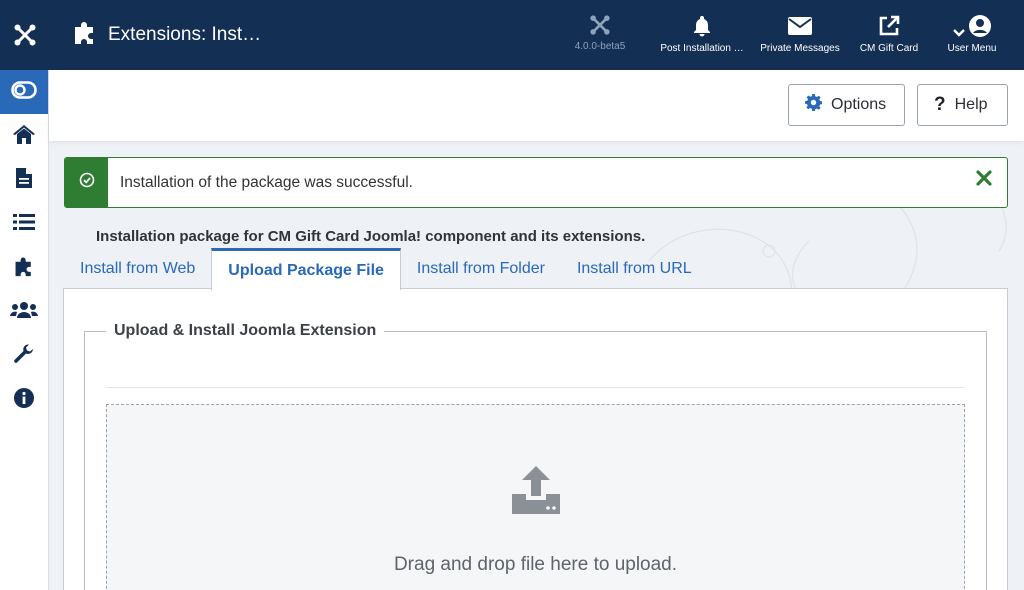 The width and height of the screenshot is (1024, 590). I want to click on gear-icon, so click(814, 105).